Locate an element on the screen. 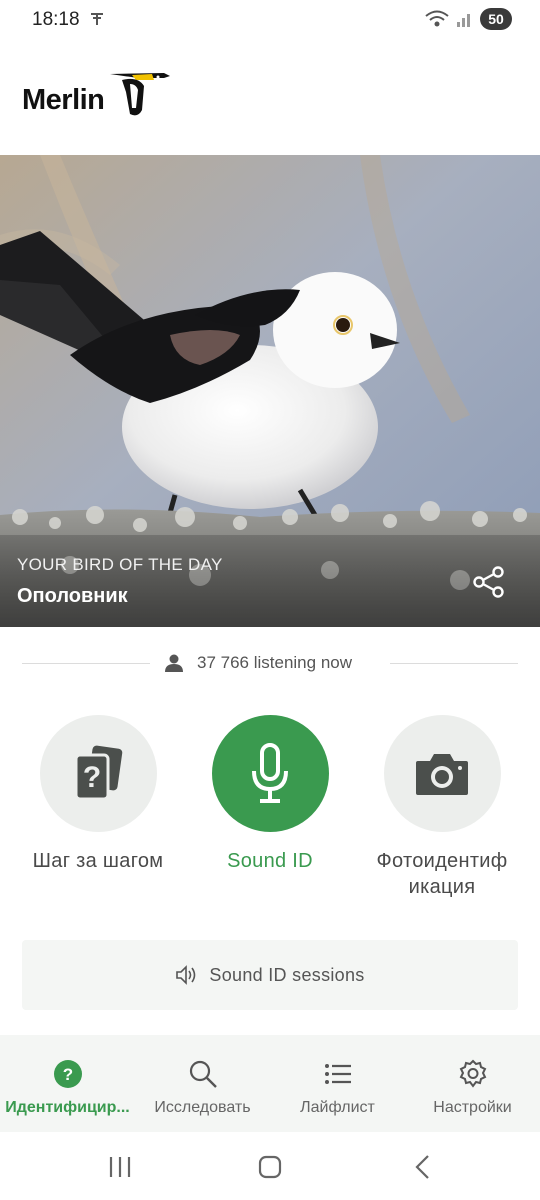  bird-of-day-kicker: YOUR BIRD OF THE DAY is located at coordinates (120, 564).